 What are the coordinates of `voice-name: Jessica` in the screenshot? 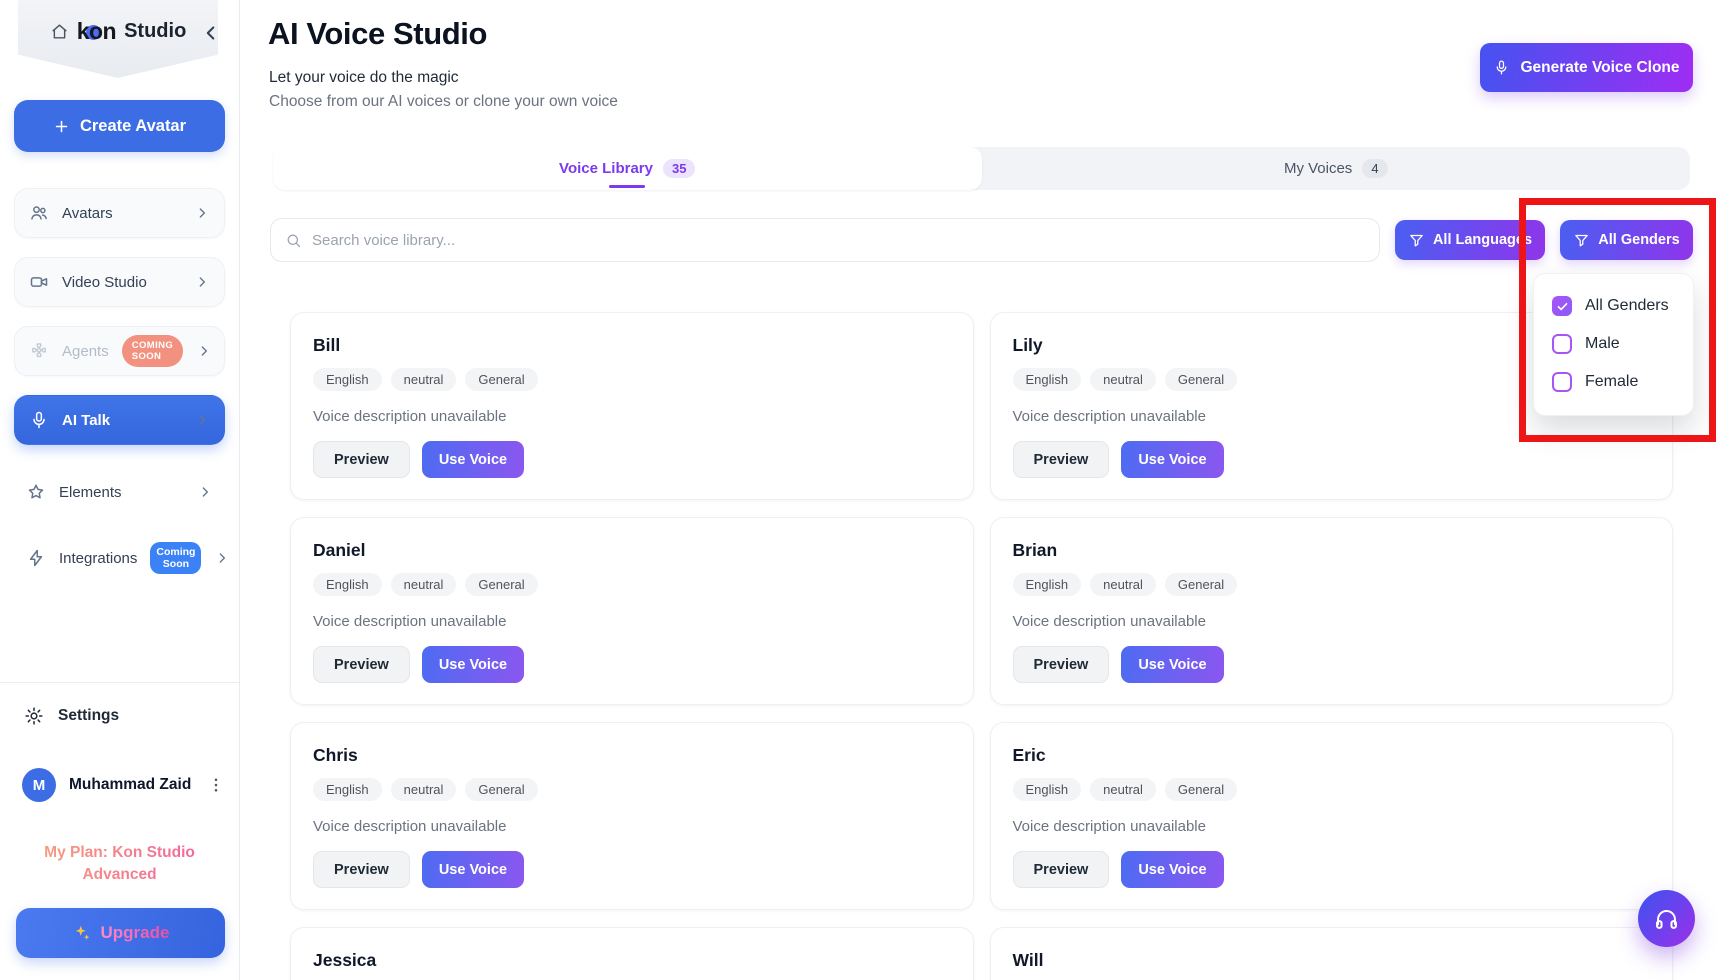 It's located at (345, 960).